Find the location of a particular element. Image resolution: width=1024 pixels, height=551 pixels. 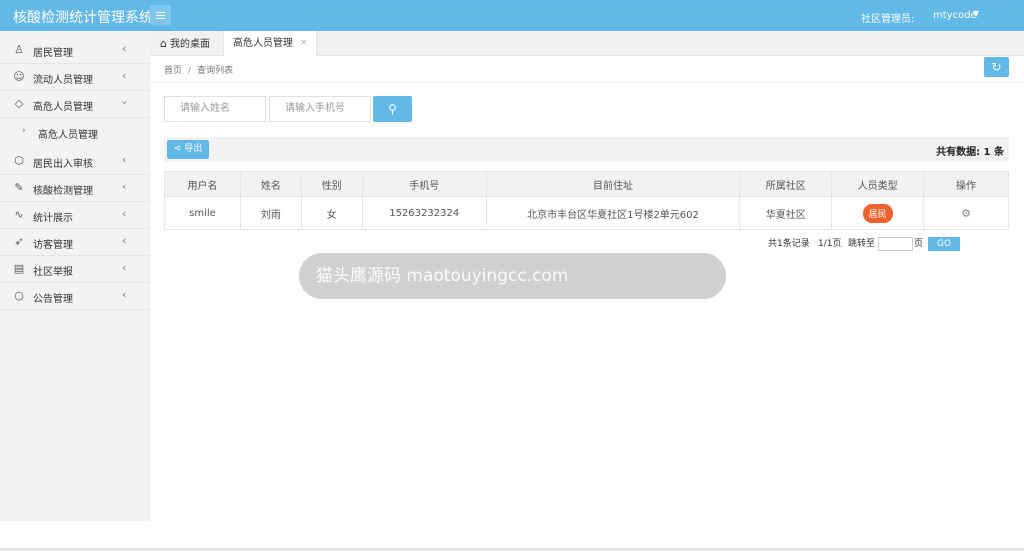

refresh-button: ↻ is located at coordinates (996, 67).